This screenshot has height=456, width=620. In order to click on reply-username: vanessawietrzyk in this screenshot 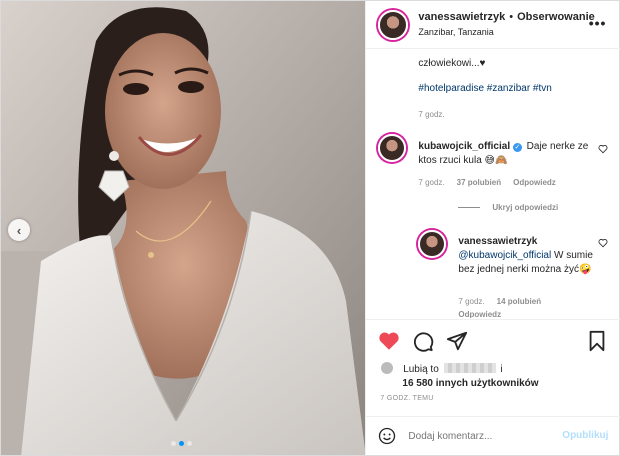, I will do `click(497, 241)`.